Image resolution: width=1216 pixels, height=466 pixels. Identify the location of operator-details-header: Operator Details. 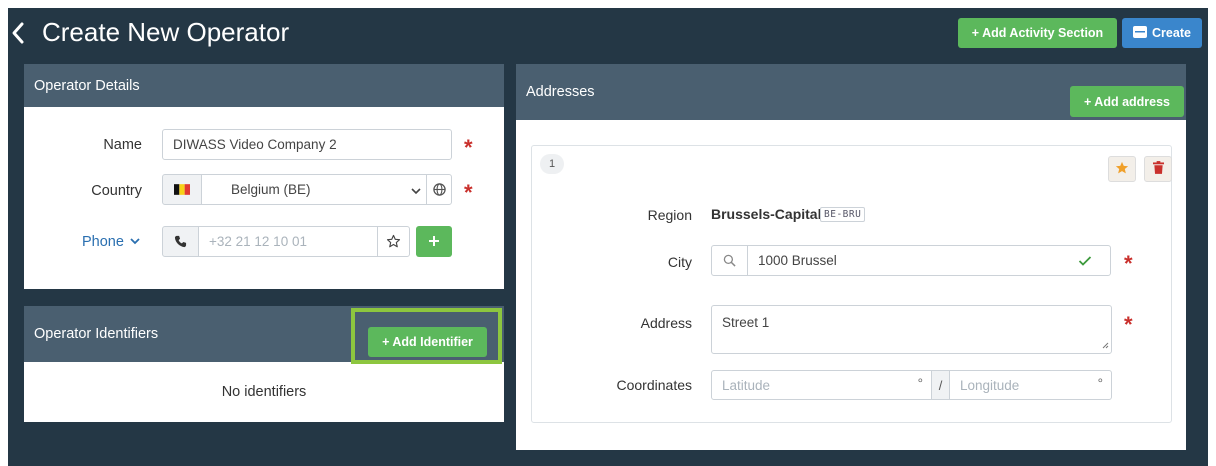
(264, 85).